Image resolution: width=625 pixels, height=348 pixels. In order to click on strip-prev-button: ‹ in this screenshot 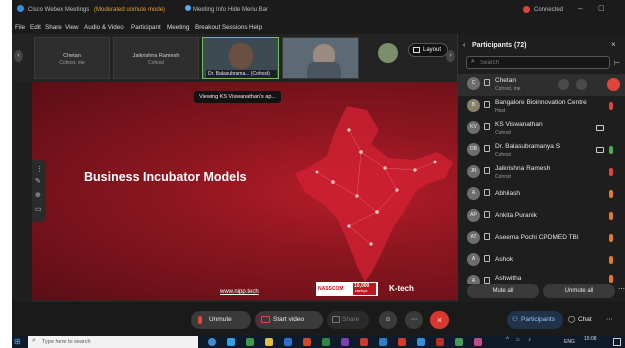, I will do `click(18, 56)`.